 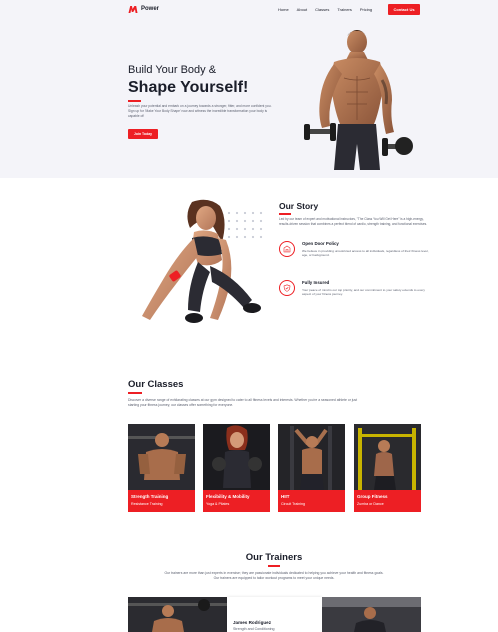 What do you see at coordinates (274, 566) in the screenshot?
I see `trainers-accent-line` at bounding box center [274, 566].